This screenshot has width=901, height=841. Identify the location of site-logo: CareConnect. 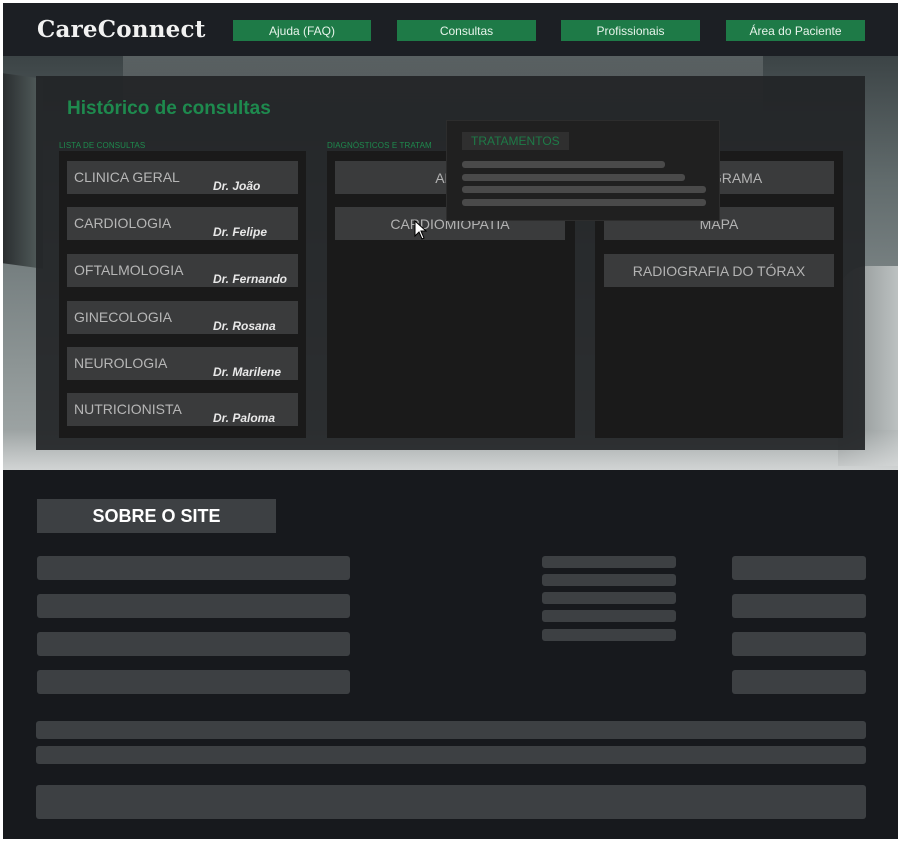
(121, 29).